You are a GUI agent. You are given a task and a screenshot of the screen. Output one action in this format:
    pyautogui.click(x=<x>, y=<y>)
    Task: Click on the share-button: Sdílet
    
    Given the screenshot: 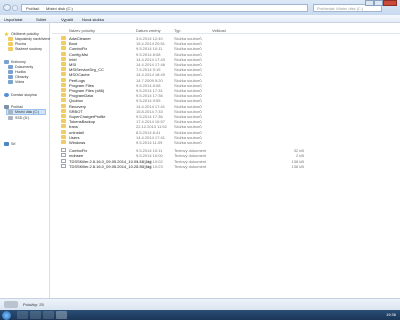 What is the action you would take?
    pyautogui.click(x=41, y=19)
    